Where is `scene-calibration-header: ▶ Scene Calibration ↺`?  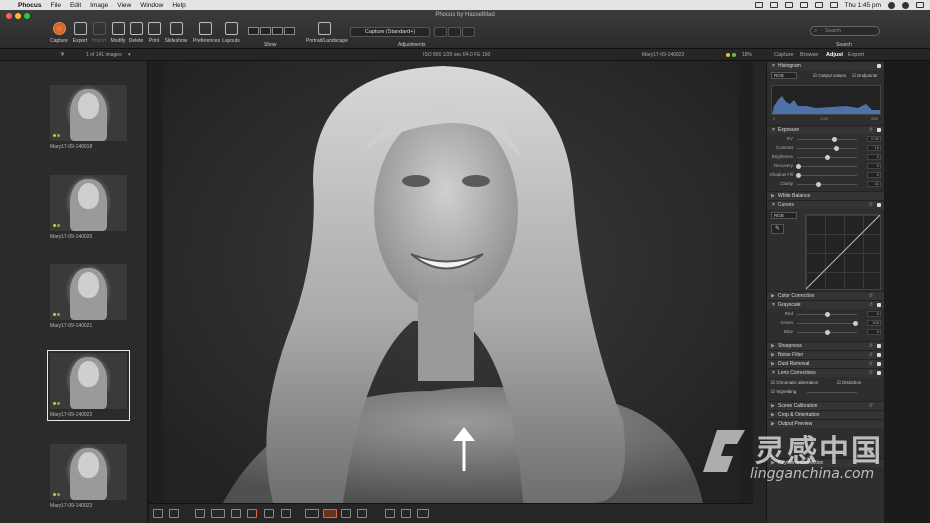
scene-calibration-header: ▶ Scene Calibration ↺ is located at coordinates (825, 405).